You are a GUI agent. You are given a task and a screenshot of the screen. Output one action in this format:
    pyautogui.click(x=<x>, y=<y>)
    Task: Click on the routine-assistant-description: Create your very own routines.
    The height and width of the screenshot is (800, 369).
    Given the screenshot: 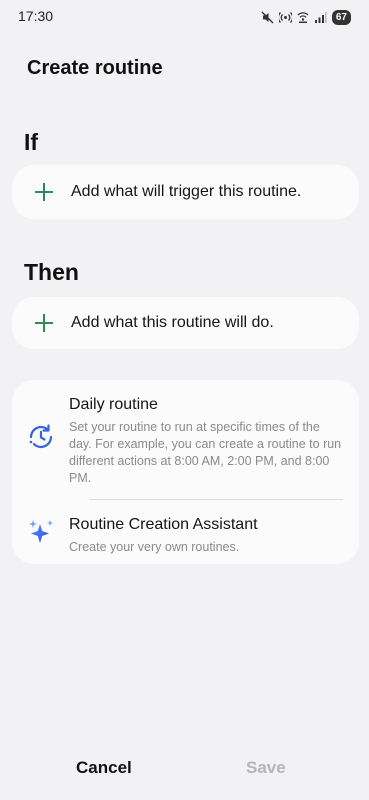 What is the action you would take?
    pyautogui.click(x=154, y=547)
    